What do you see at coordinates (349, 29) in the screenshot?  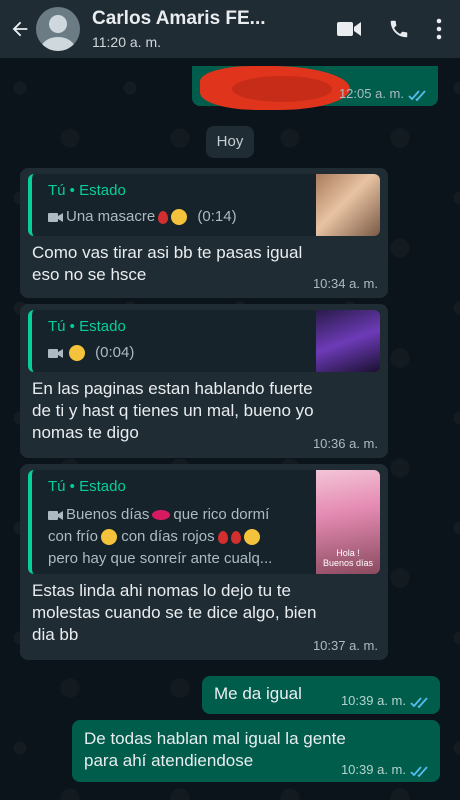 I see `video-call-icon` at bounding box center [349, 29].